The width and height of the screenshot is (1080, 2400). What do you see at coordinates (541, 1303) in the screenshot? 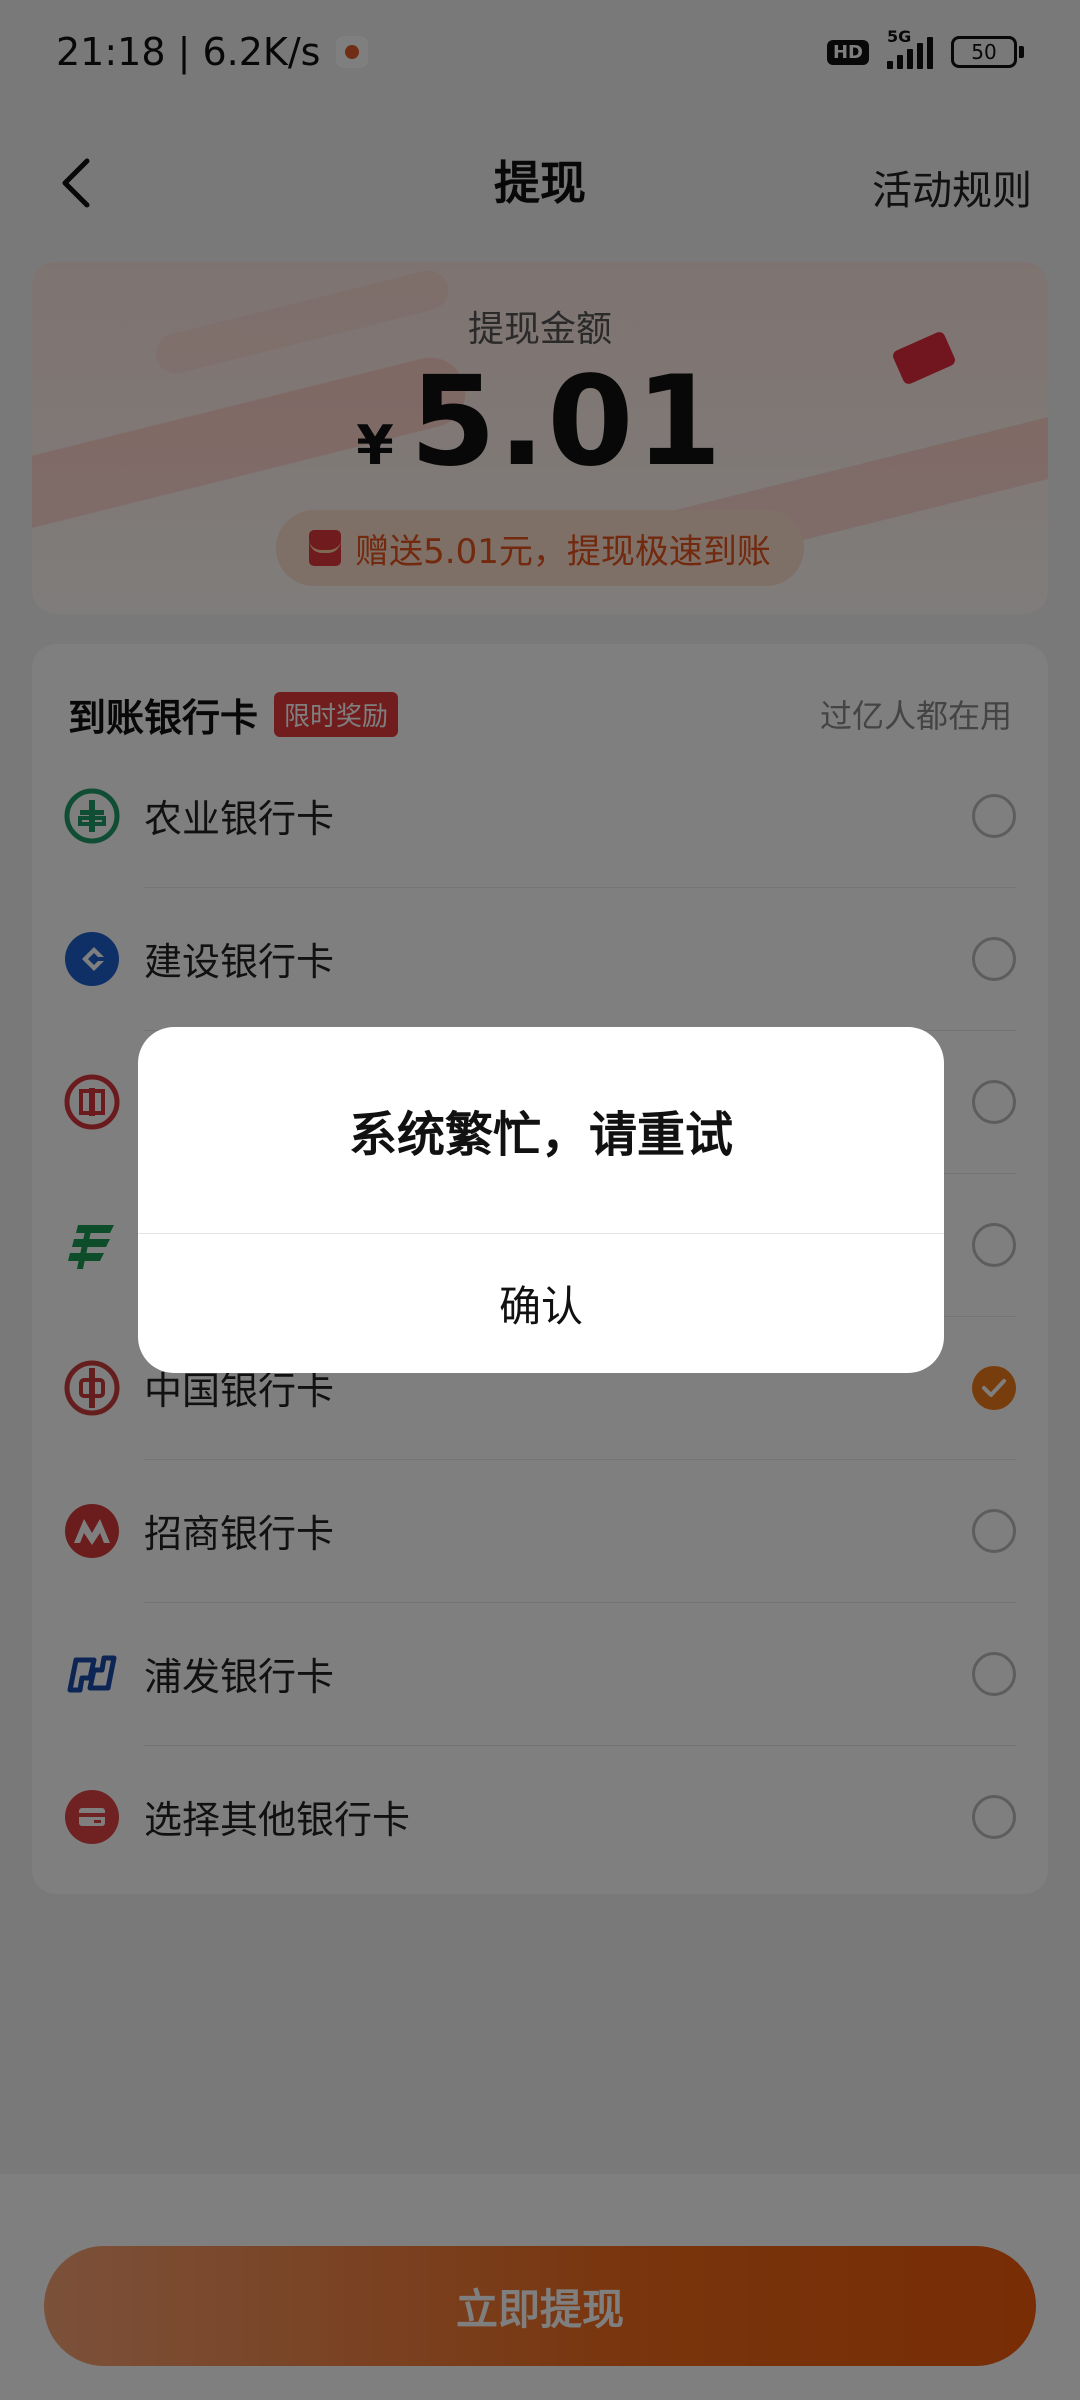
I see `confirm-button: 确认` at bounding box center [541, 1303].